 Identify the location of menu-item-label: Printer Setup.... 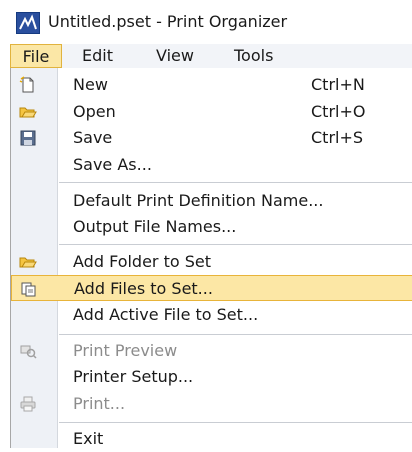
(133, 376).